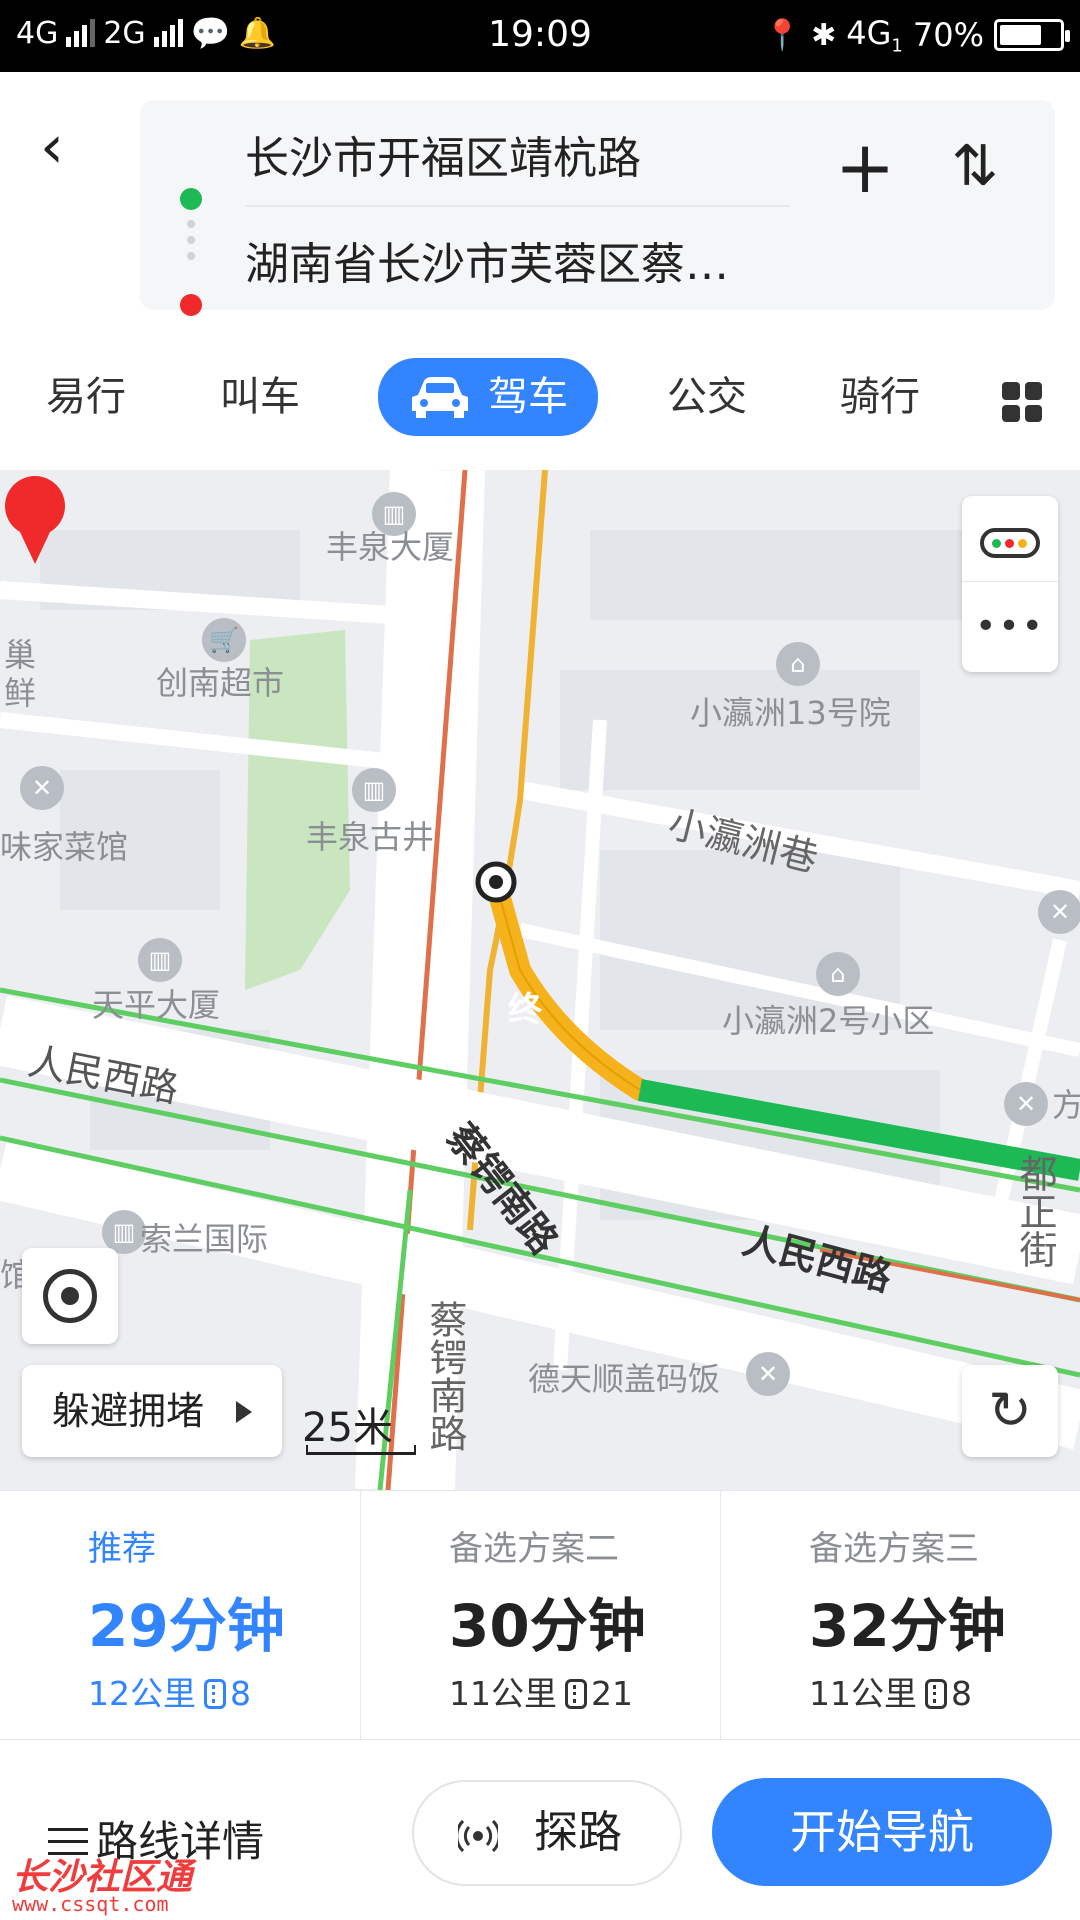  I want to click on status-bar: 4G 2G 💬 🔔 19:09 📍 ✱ 4G1 70%, so click(540, 36).